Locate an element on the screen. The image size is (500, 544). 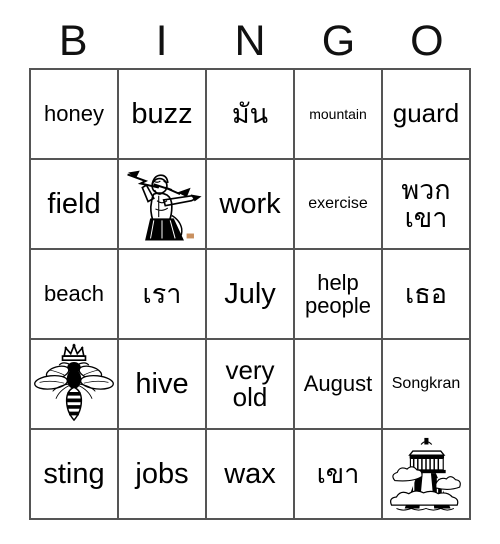
bingo-cell-r3-c1: beach is located at coordinates (75, 295).